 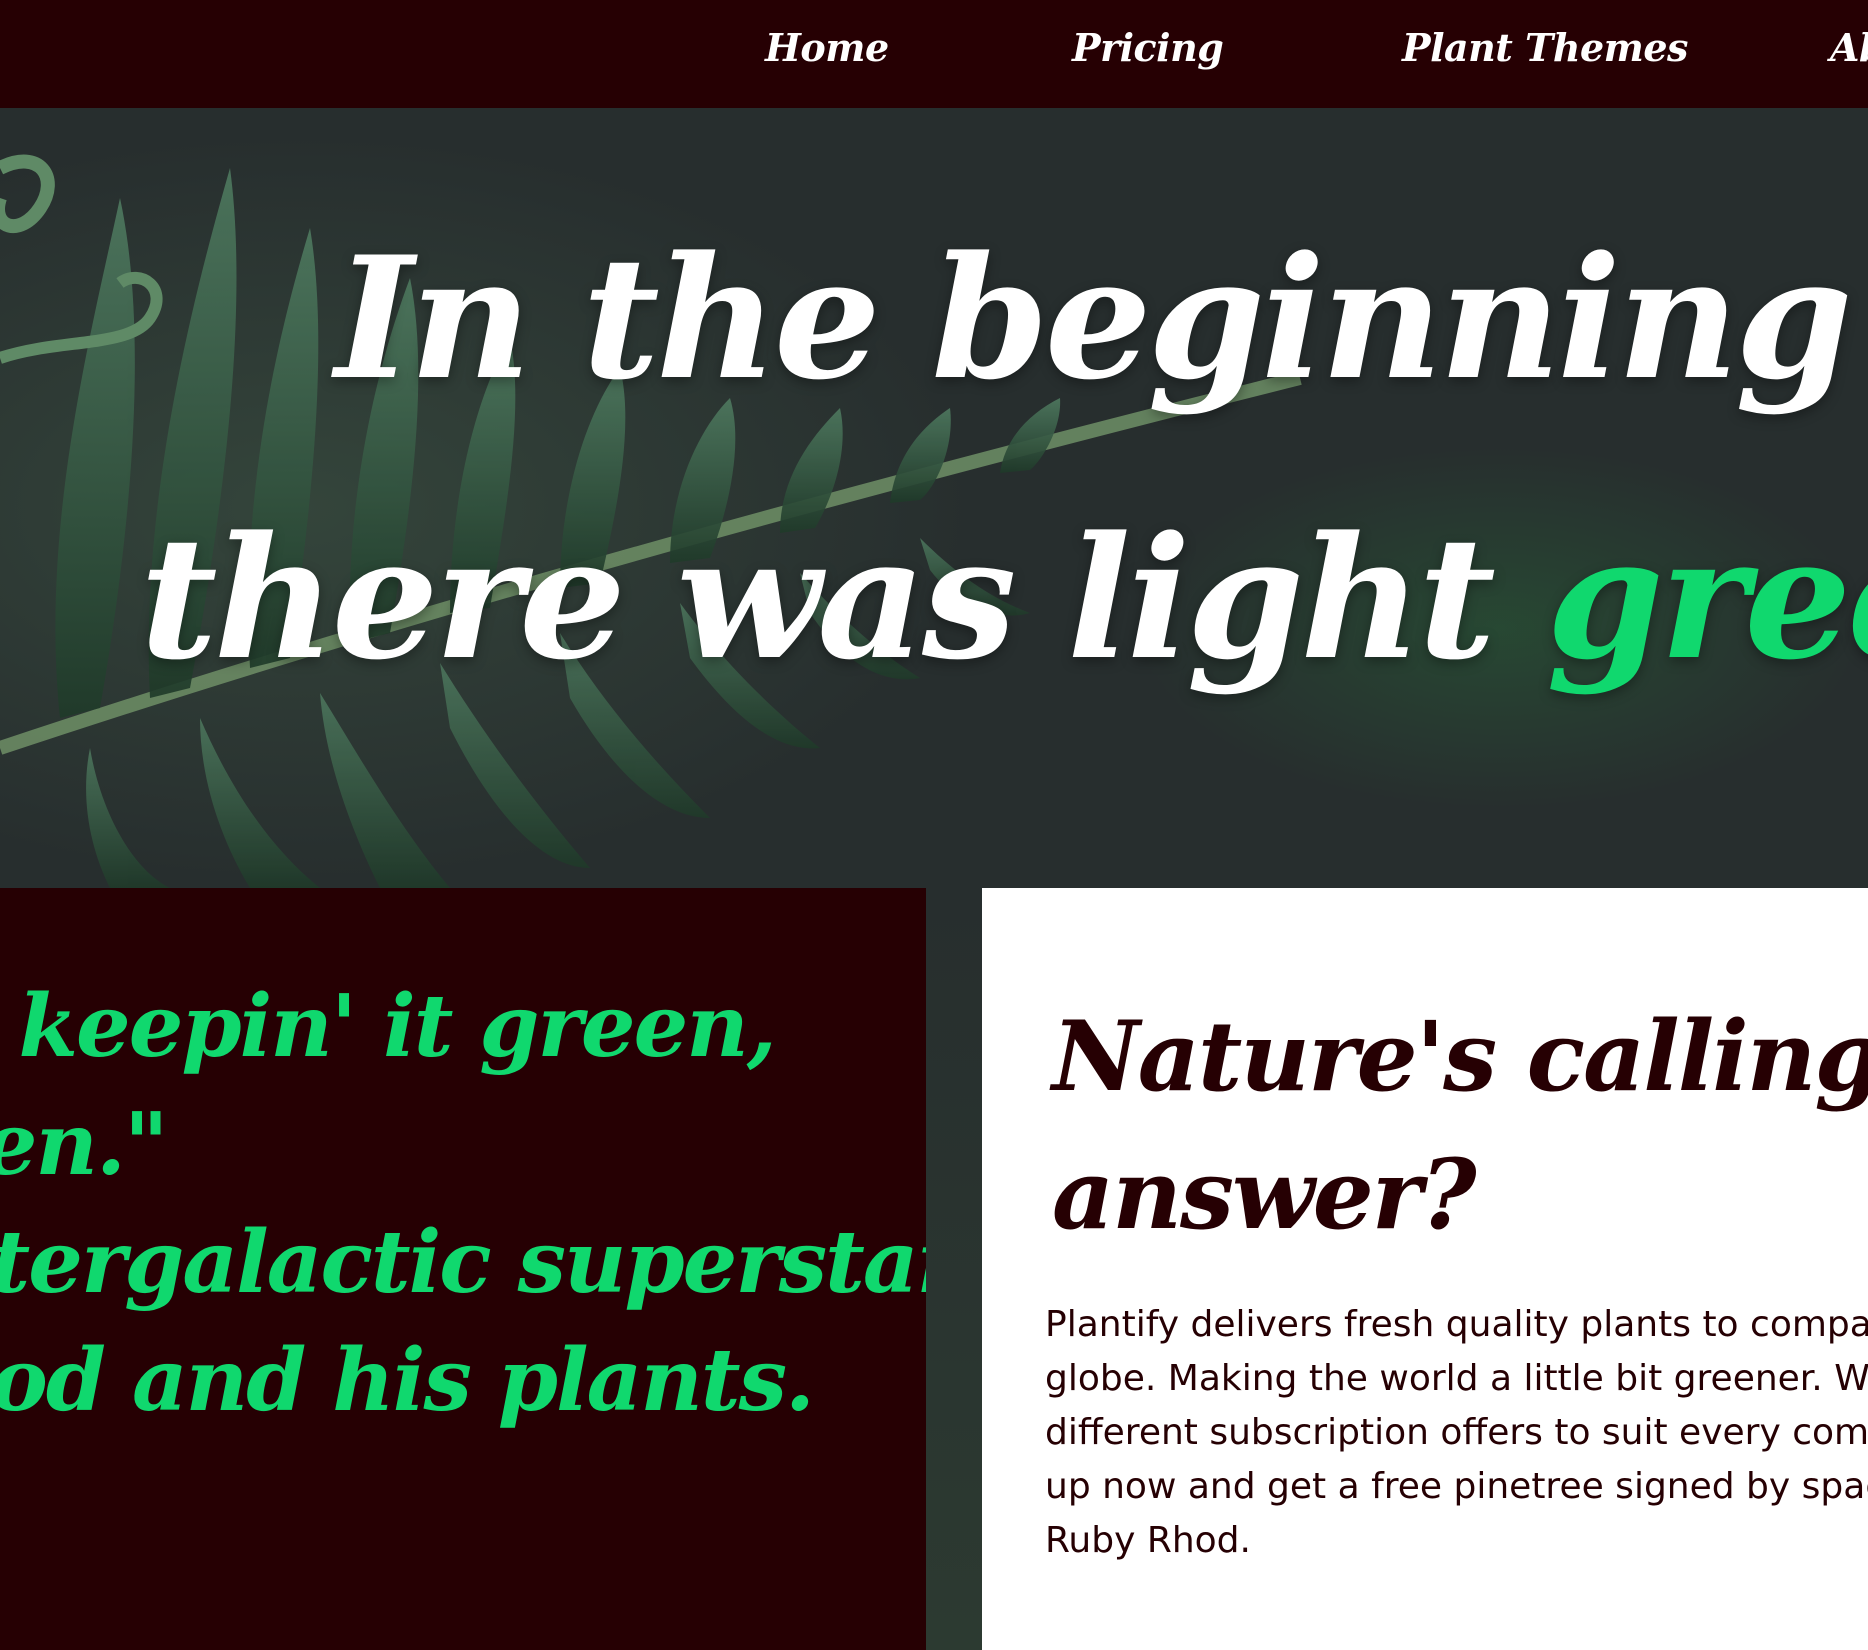 I want to click on hero-heading-line-1: In the beginning, so click(x=1094, y=318).